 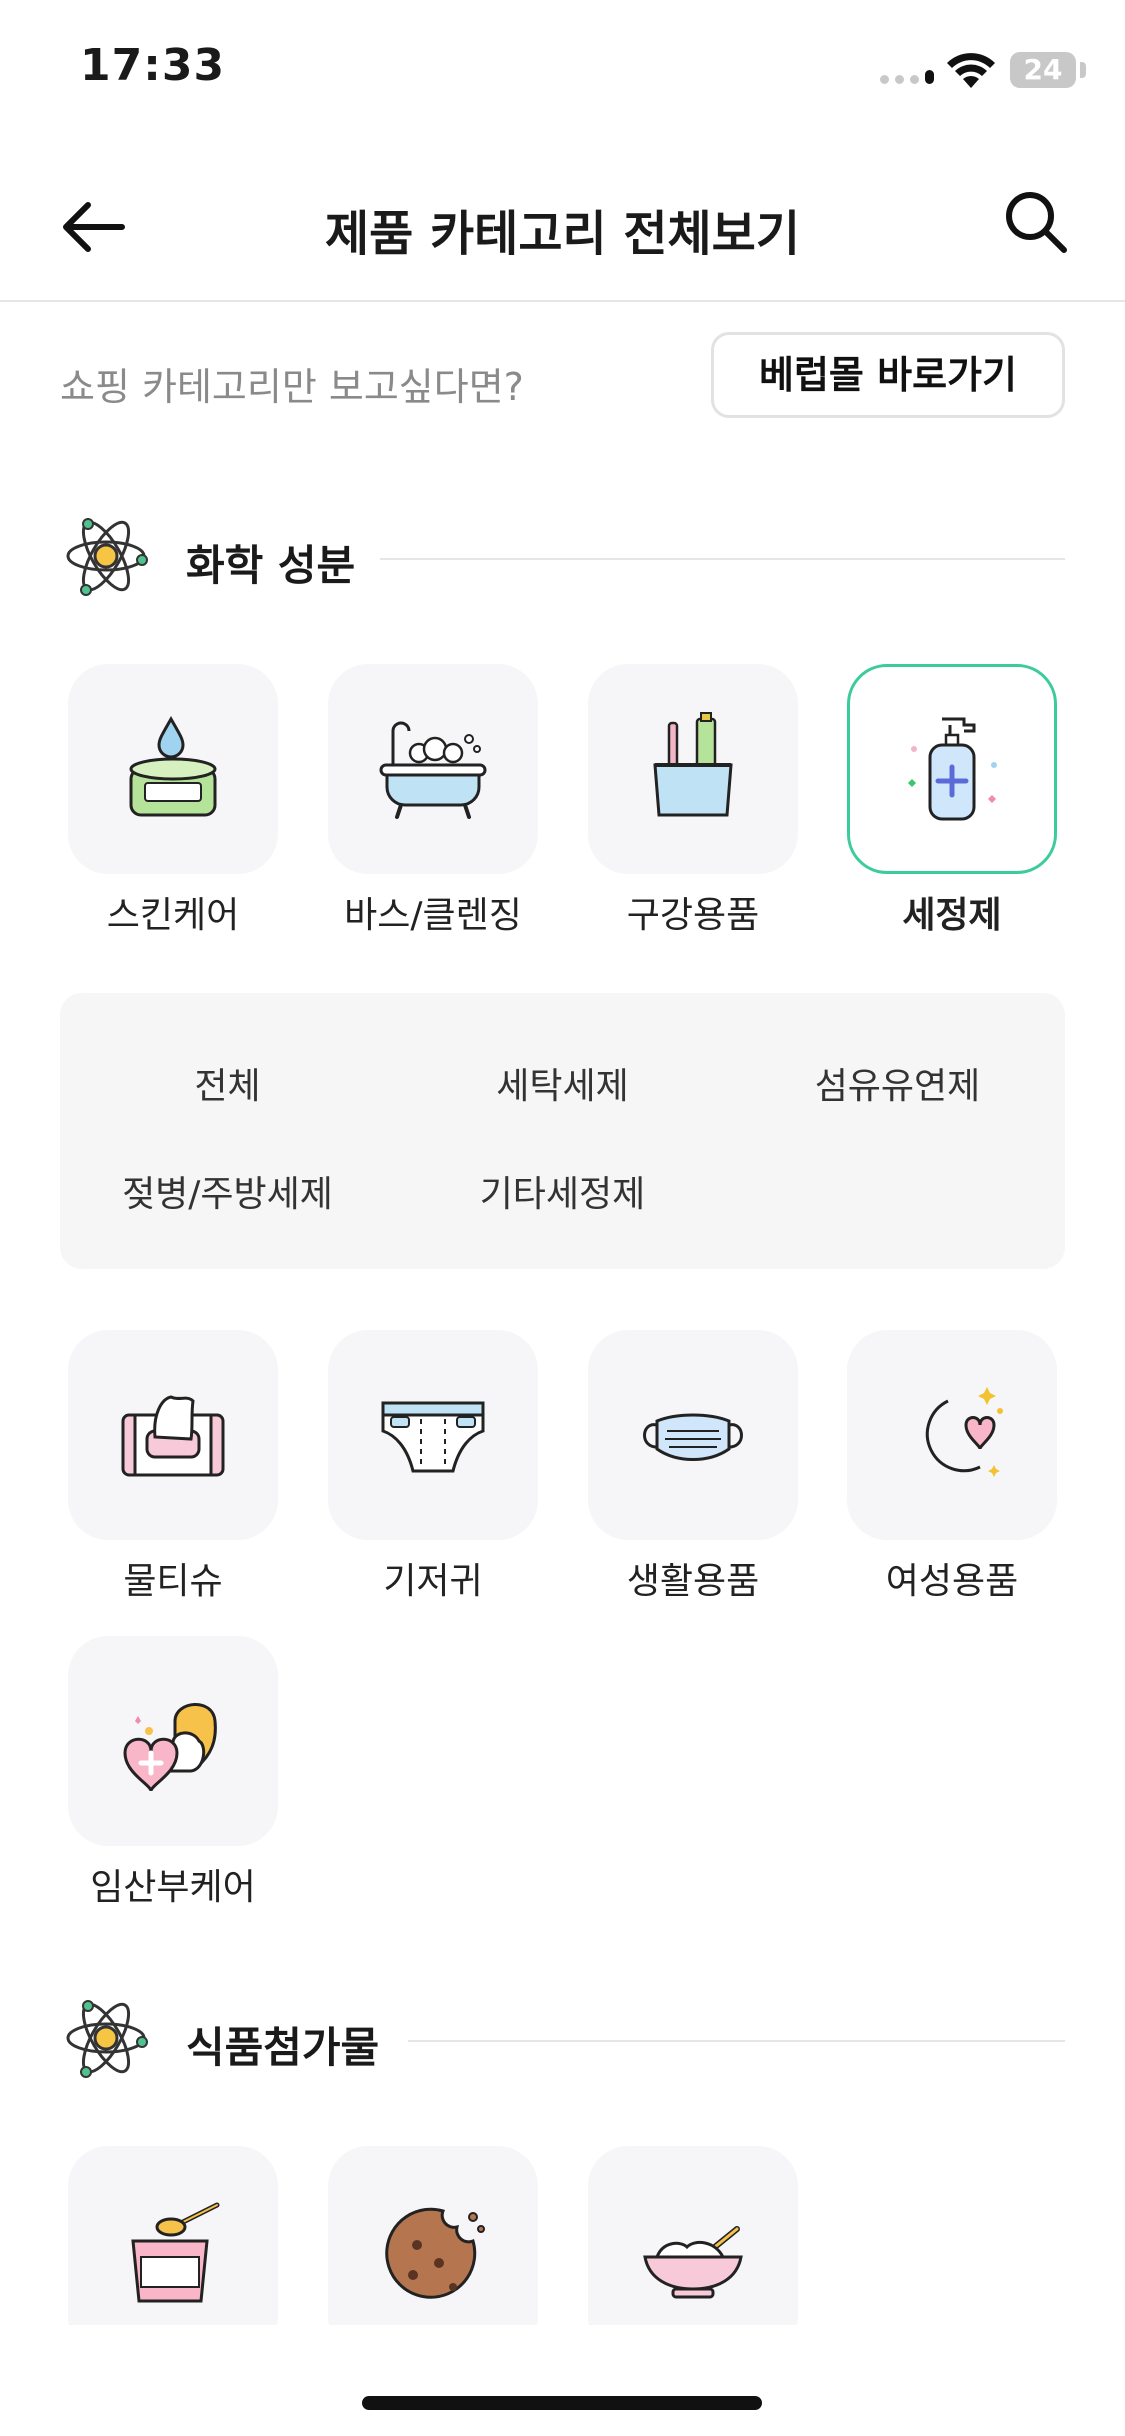 What do you see at coordinates (562, 70) in the screenshot?
I see `status-bar: 17:33 24` at bounding box center [562, 70].